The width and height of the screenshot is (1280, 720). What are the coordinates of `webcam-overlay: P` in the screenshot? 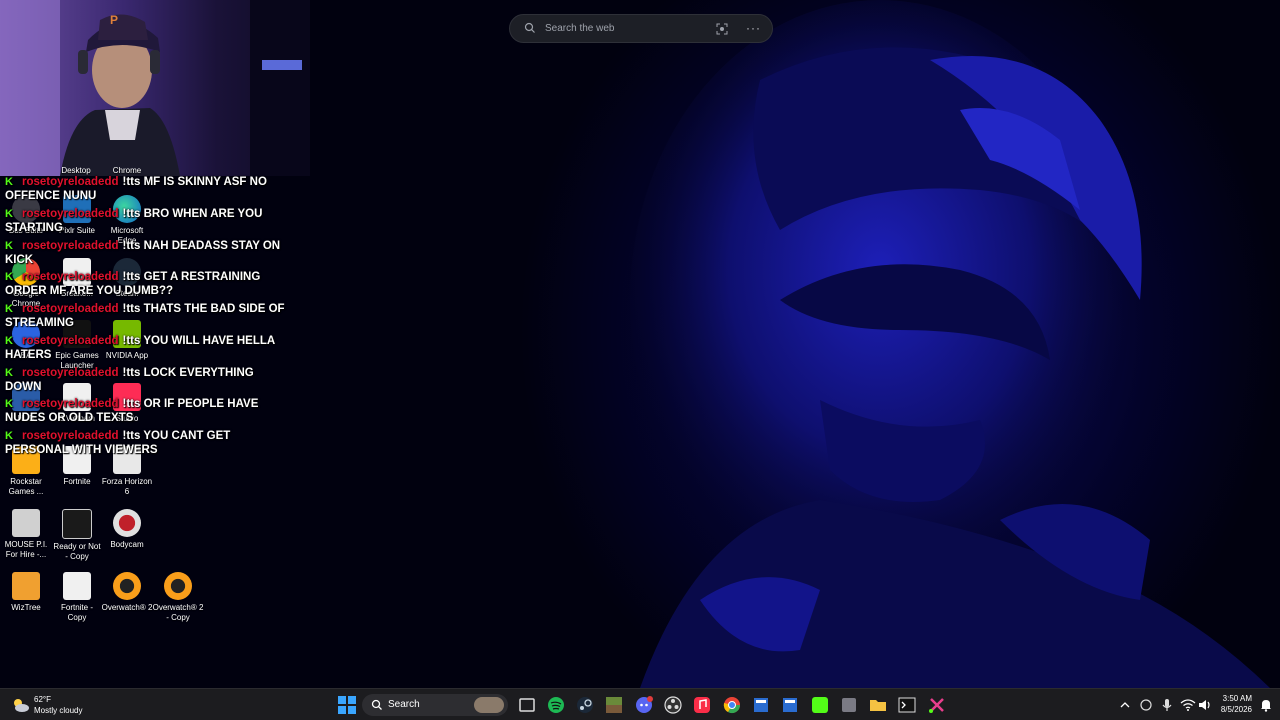 It's located at (155, 88).